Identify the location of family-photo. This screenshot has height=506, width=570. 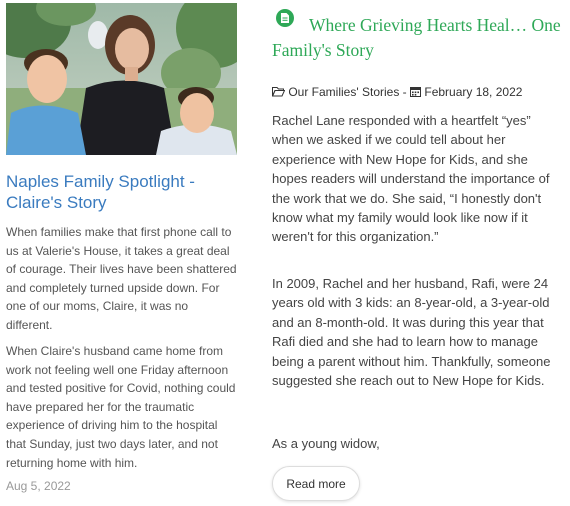
(121, 79).